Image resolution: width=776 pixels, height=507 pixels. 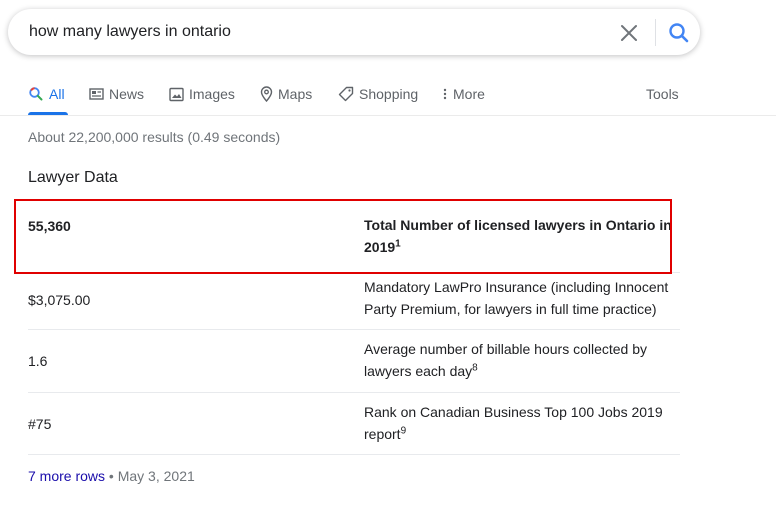 What do you see at coordinates (388, 115) in the screenshot?
I see `tabs-divider` at bounding box center [388, 115].